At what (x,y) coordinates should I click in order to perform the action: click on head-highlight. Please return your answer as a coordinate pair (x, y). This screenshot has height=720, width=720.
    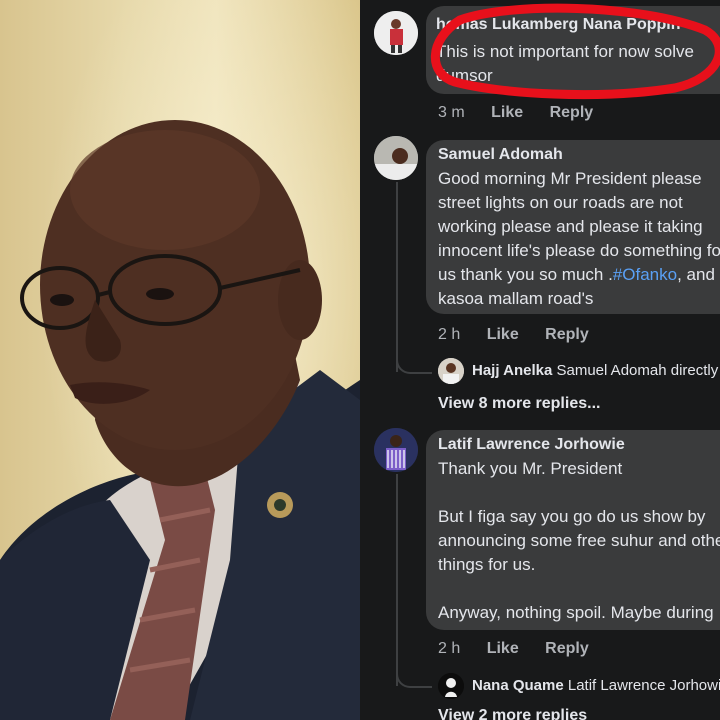
    Looking at the image, I should click on (165, 190).